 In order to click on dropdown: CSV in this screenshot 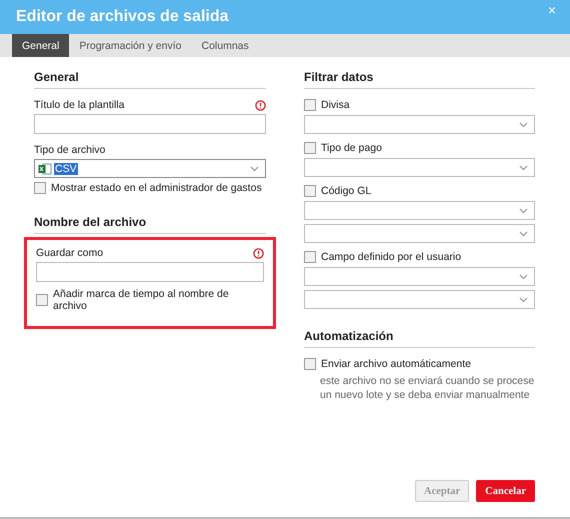, I will do `click(150, 168)`.